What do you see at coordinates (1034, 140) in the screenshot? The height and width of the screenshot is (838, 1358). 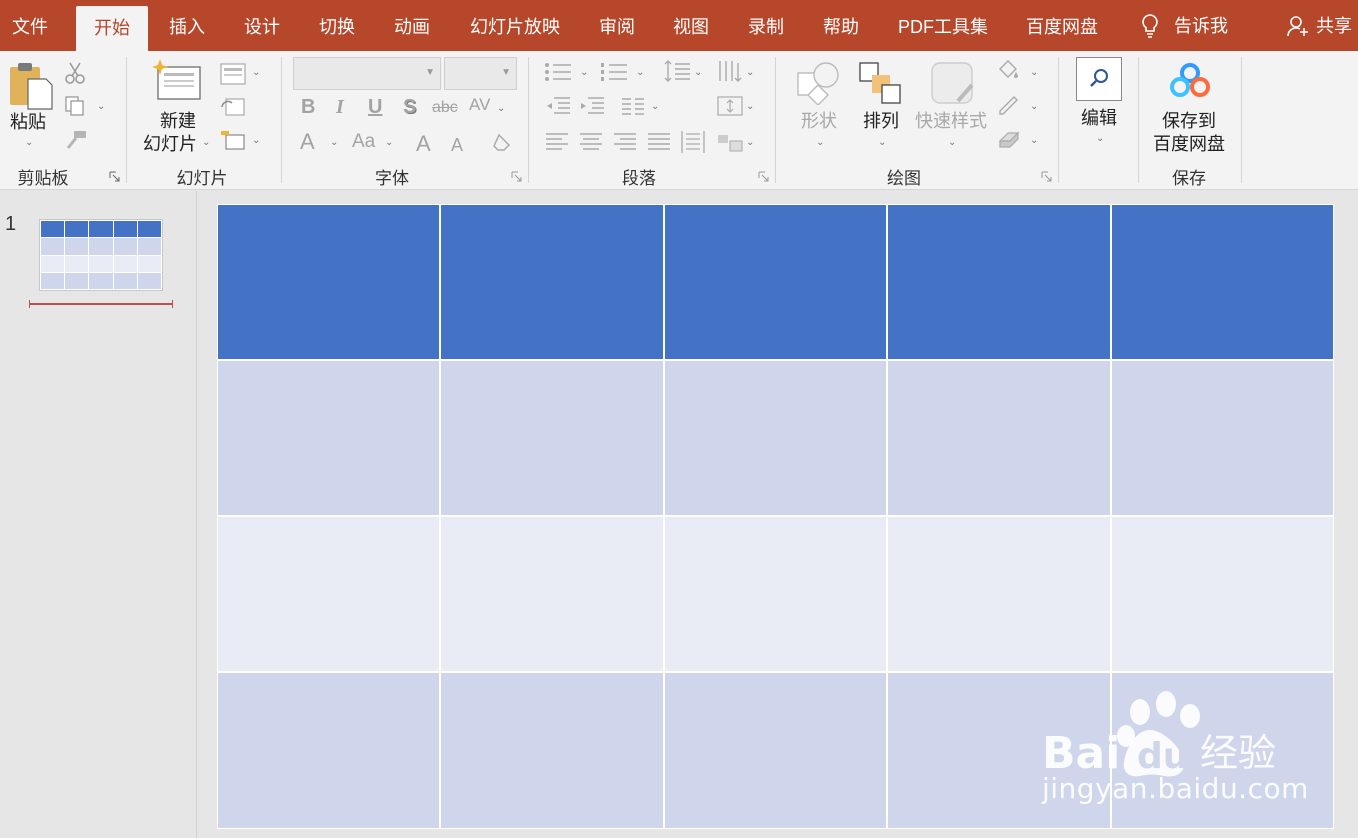 I see `shape-effects-dropdown-chevron-icon: ⌄` at bounding box center [1034, 140].